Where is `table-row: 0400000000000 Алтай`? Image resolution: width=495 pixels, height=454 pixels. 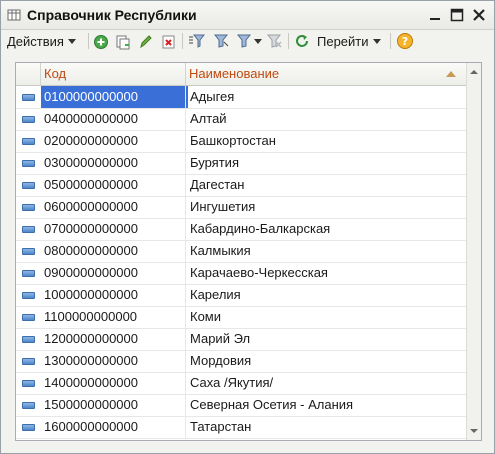
table-row: 0400000000000 Алтай is located at coordinates (241, 119).